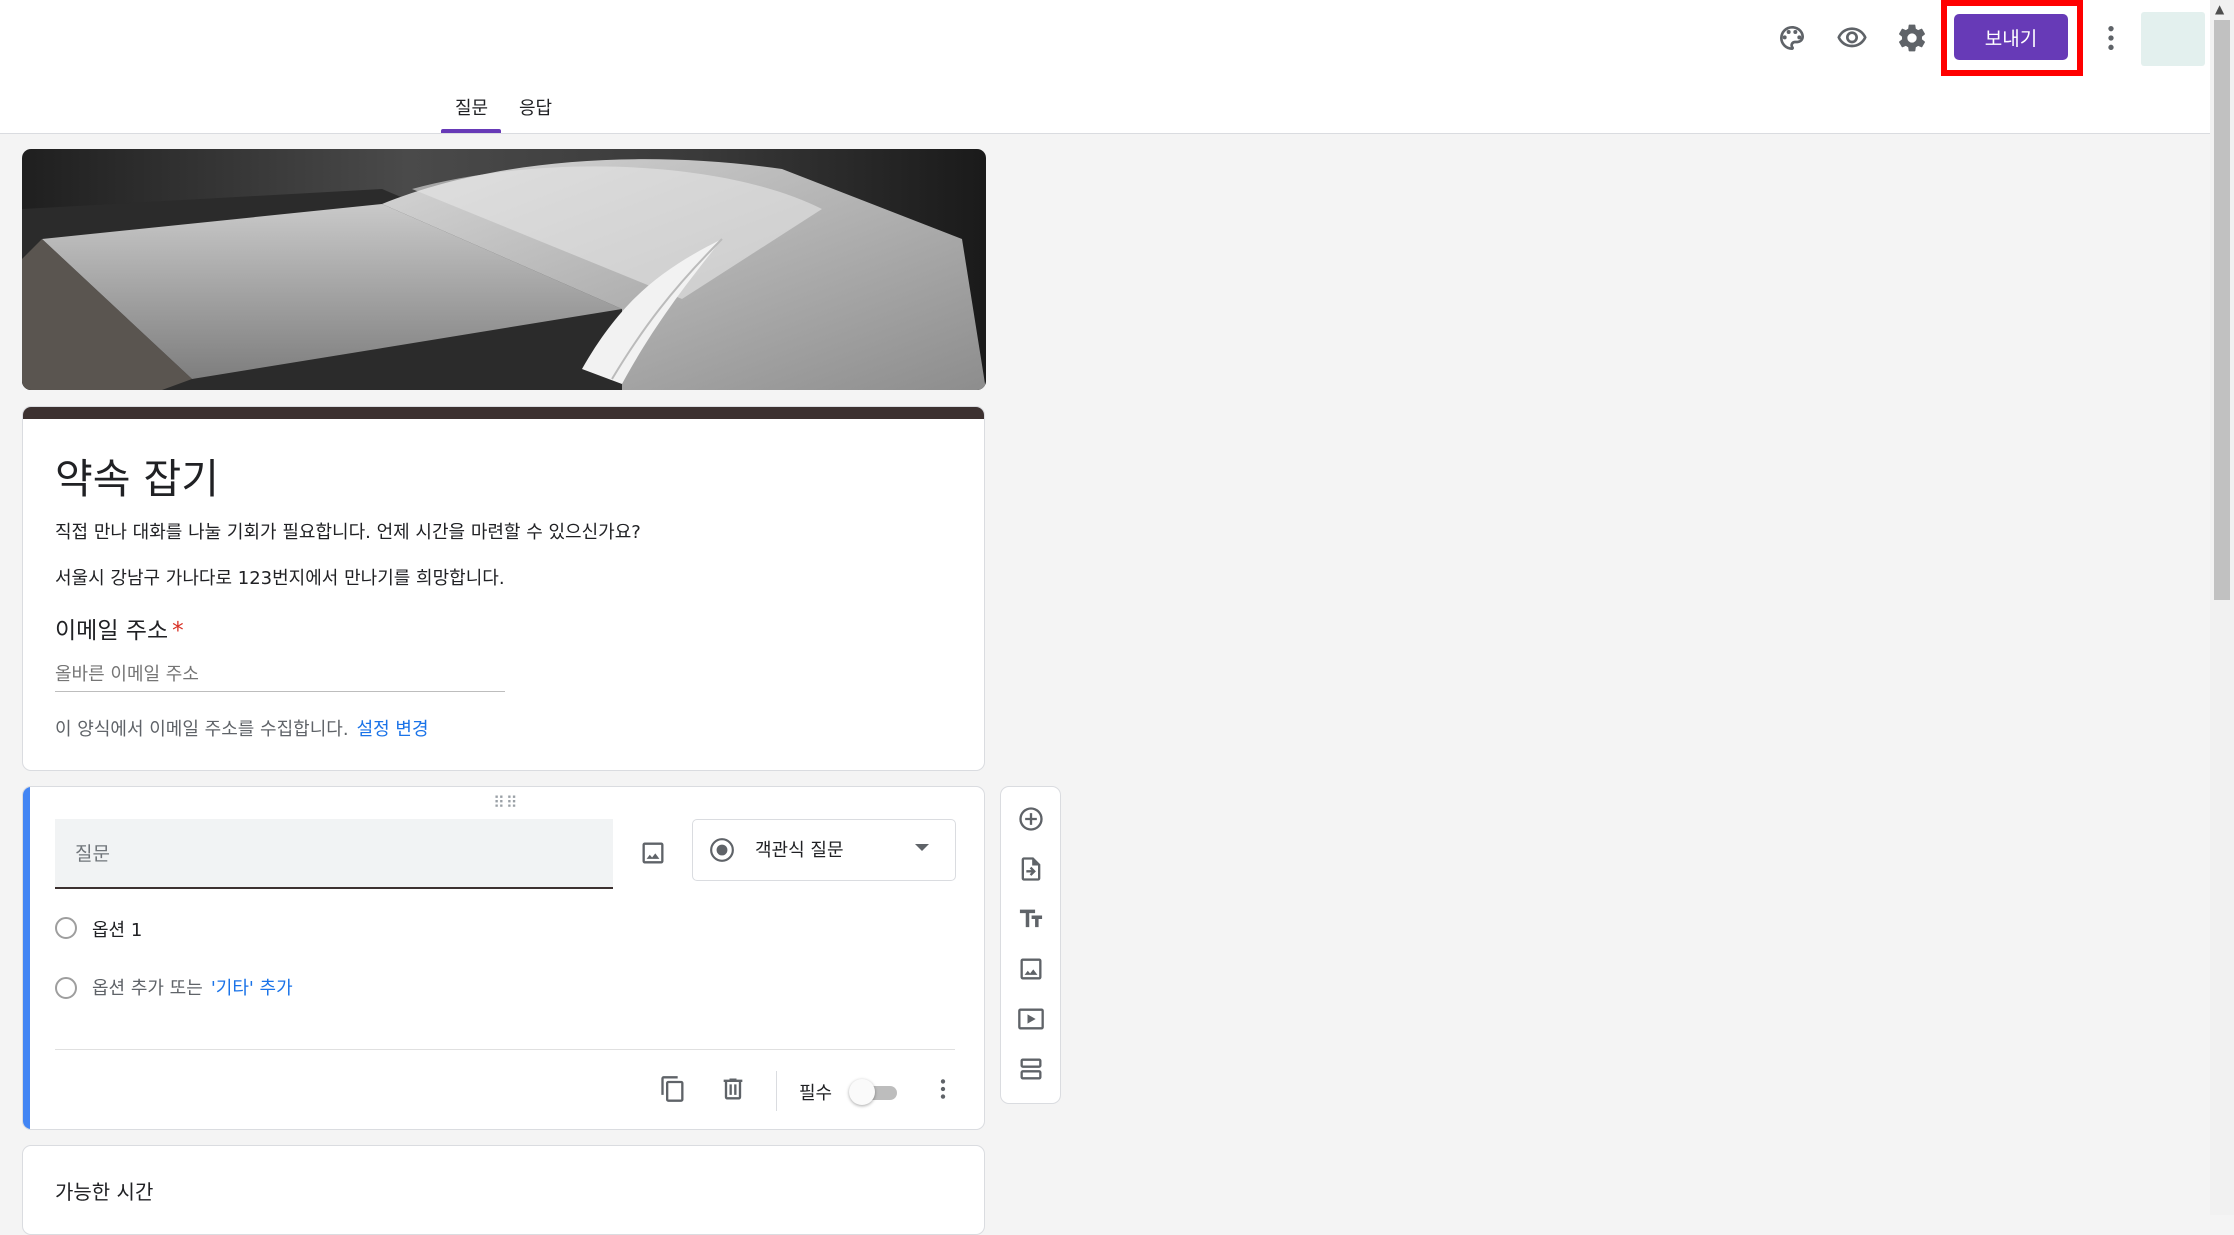 The image size is (2234, 1235). Describe the element at coordinates (503, 958) in the screenshot. I see `question-card: ⠿⠿ 질문 객관식 질문 옵션 1 옵션 추가 또는 '기타' 추가 필수` at that location.